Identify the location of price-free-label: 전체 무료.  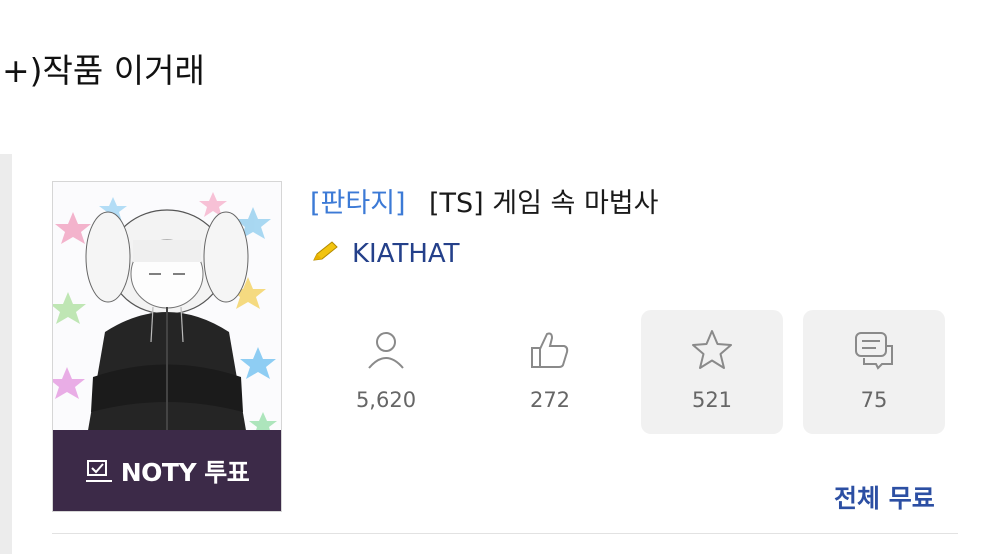
(884, 497).